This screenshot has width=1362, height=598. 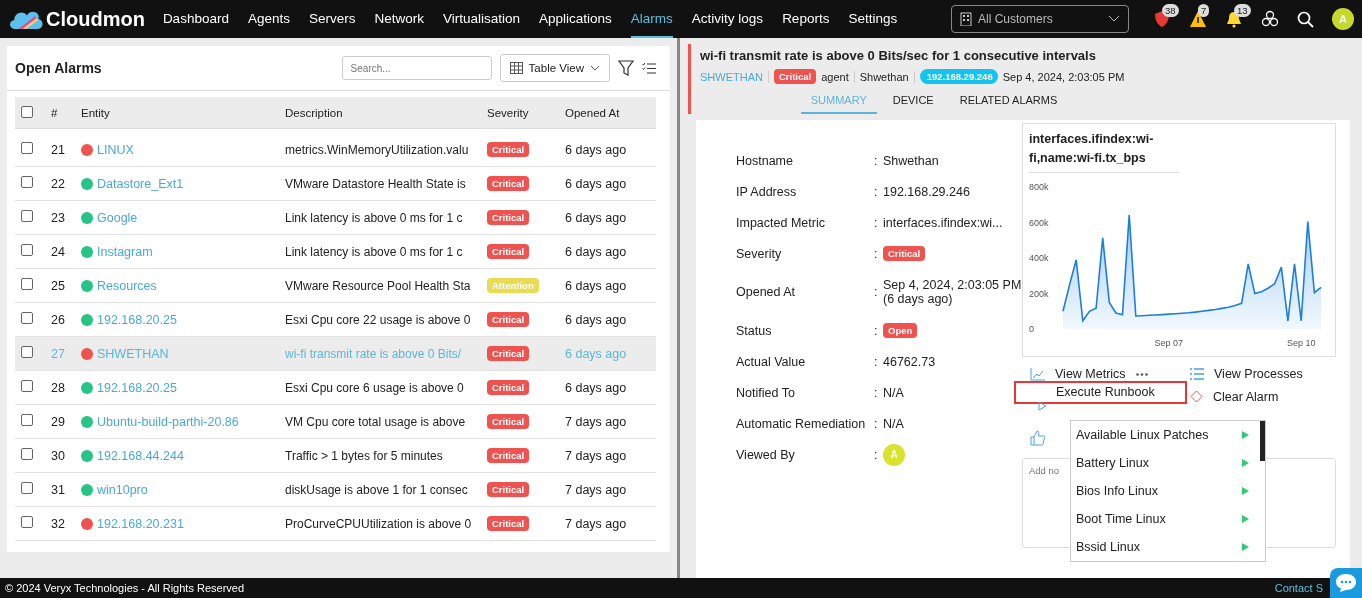 I want to click on field-label: Notified To, so click(x=766, y=392).